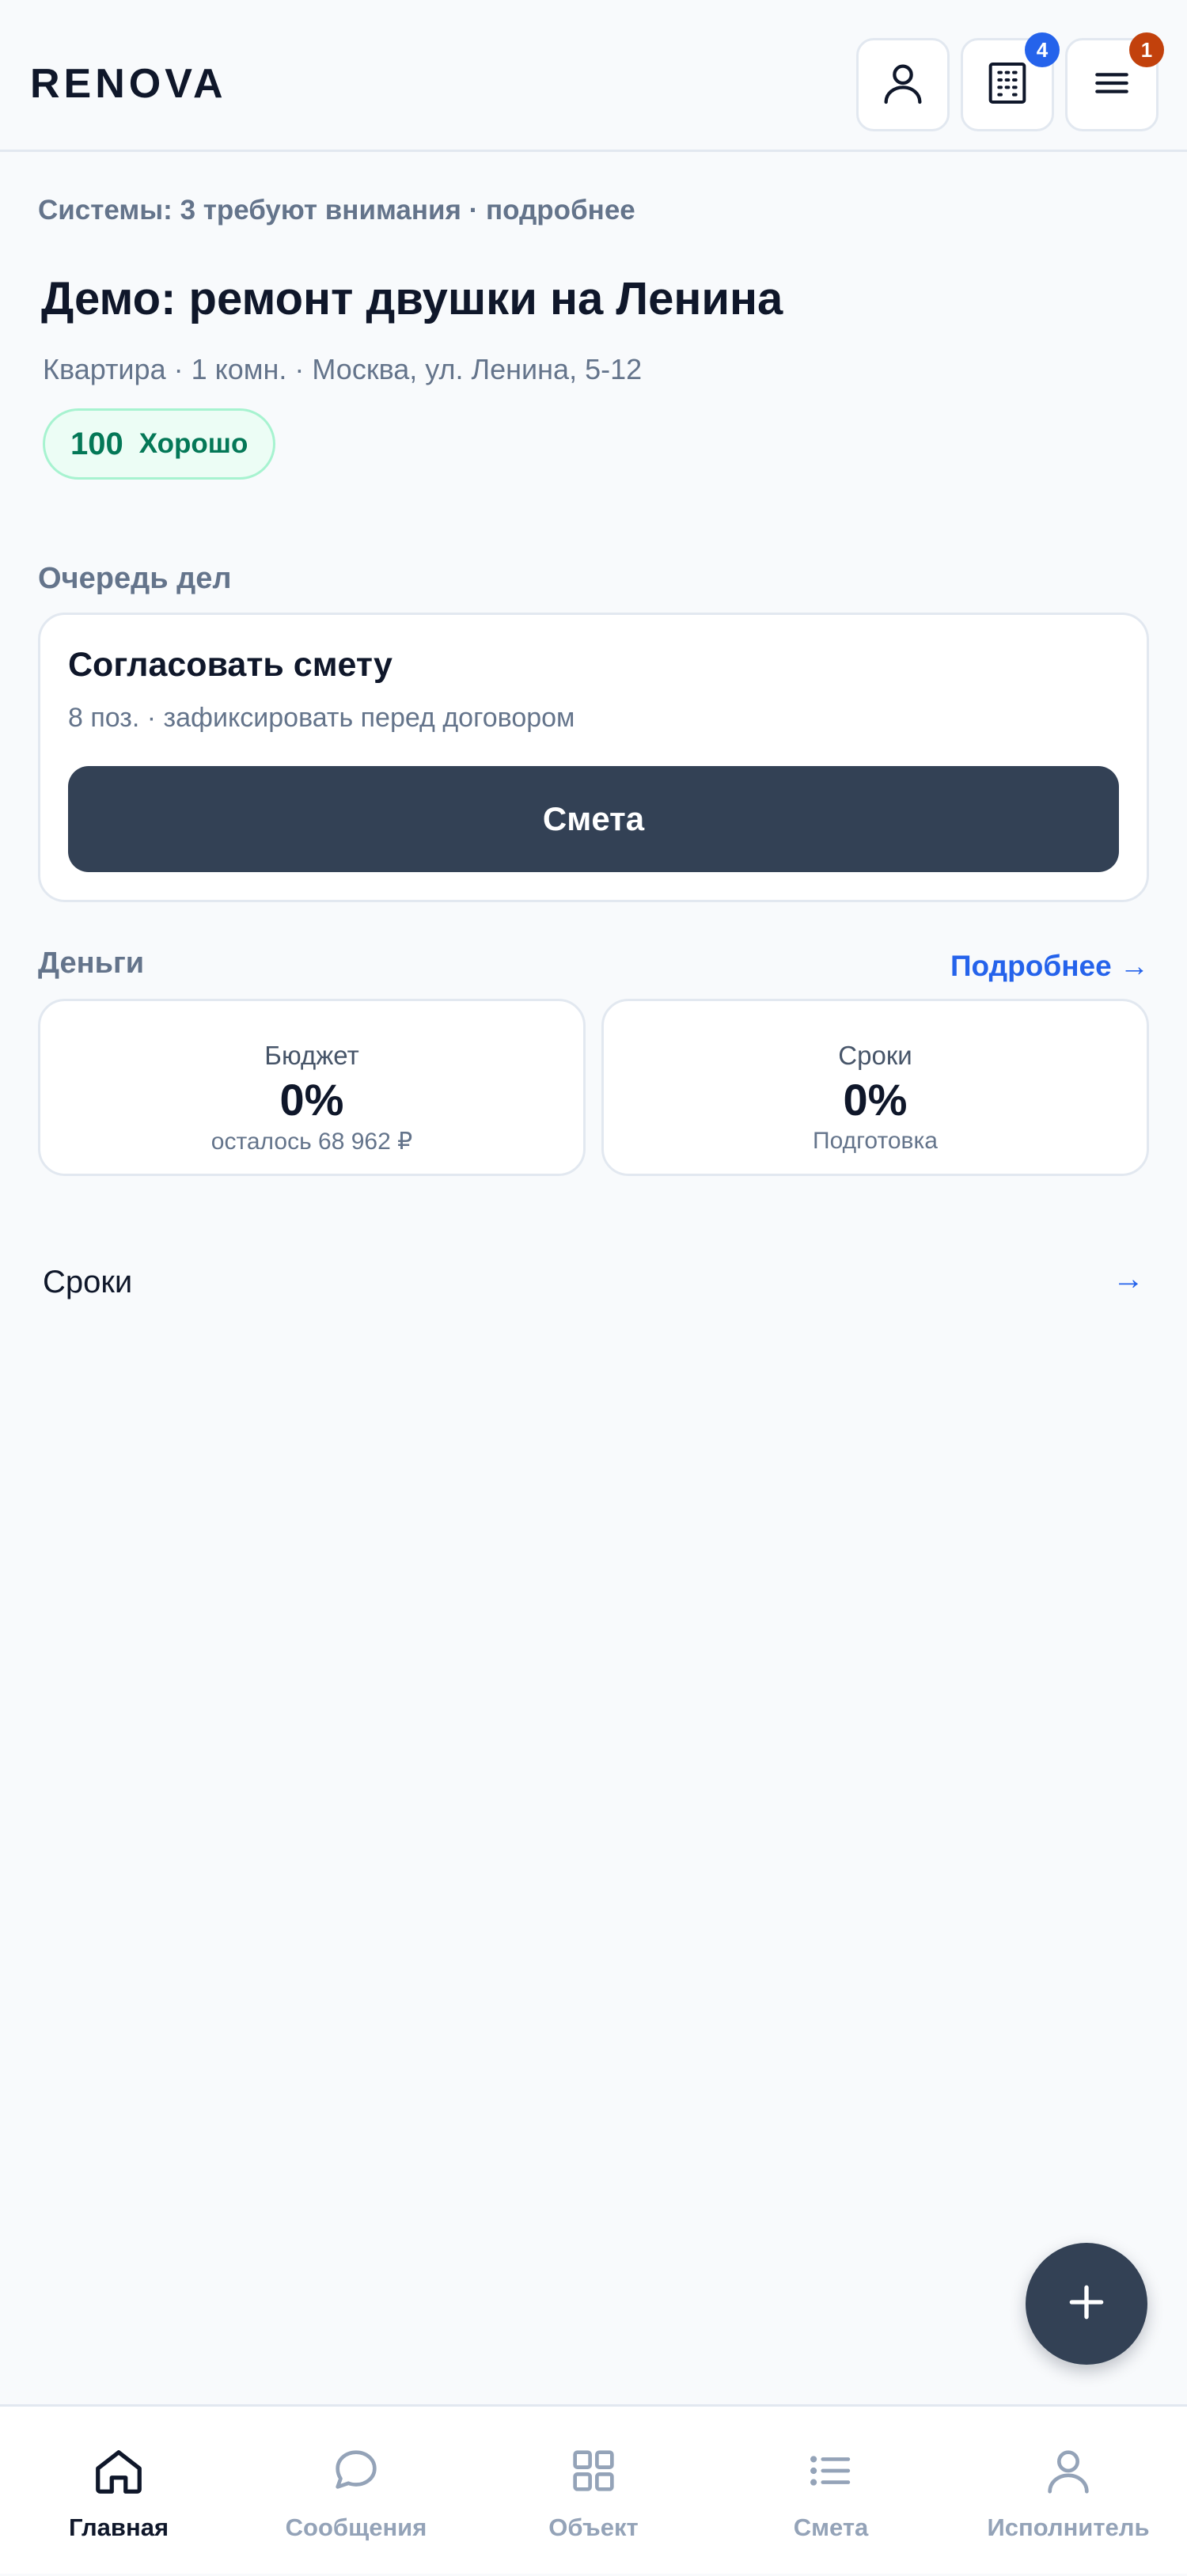  I want to click on grid-icon, so click(593, 2454).